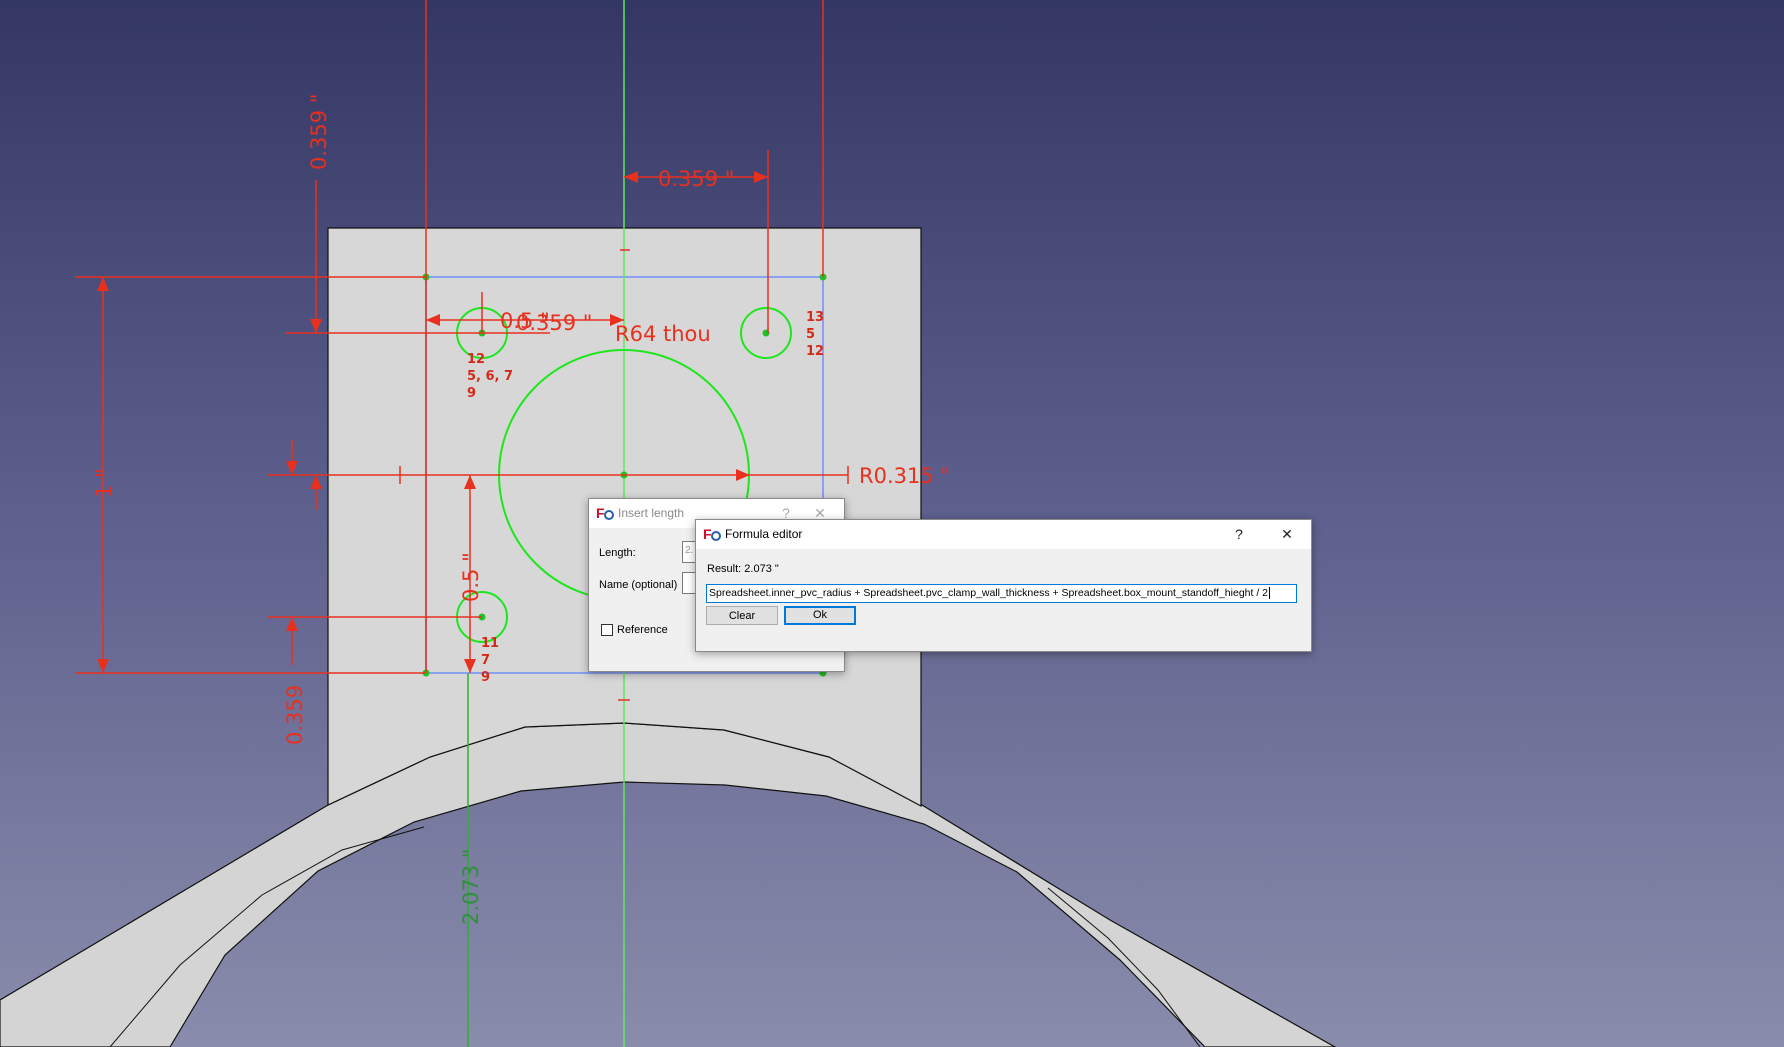  Describe the element at coordinates (554, 323) in the screenshot. I see `dim-left-overlap: 0.359 "` at that location.